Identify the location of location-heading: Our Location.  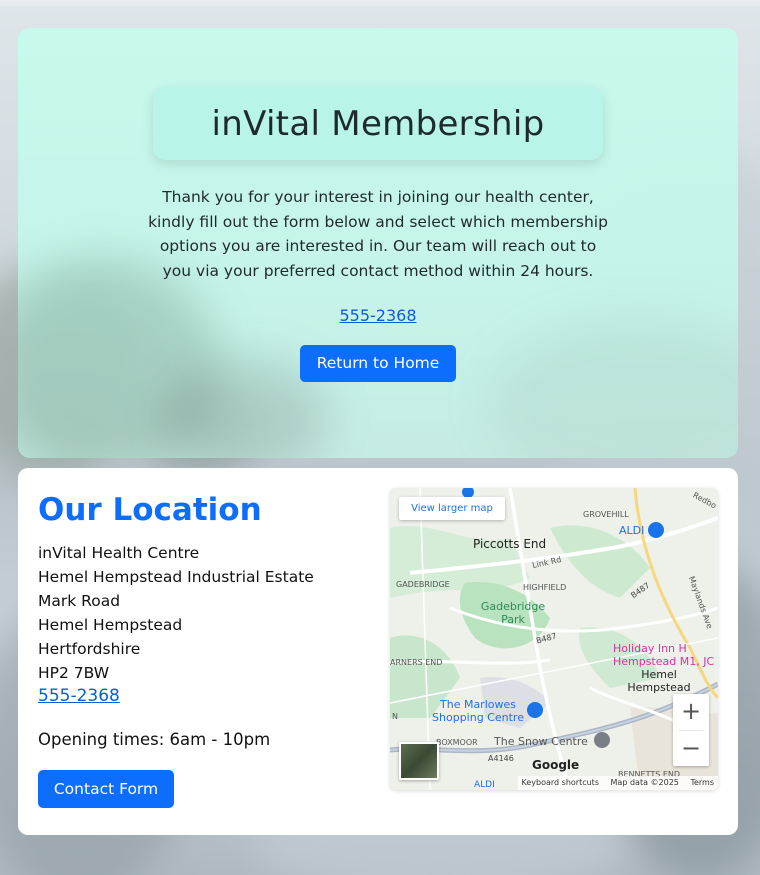
(150, 510).